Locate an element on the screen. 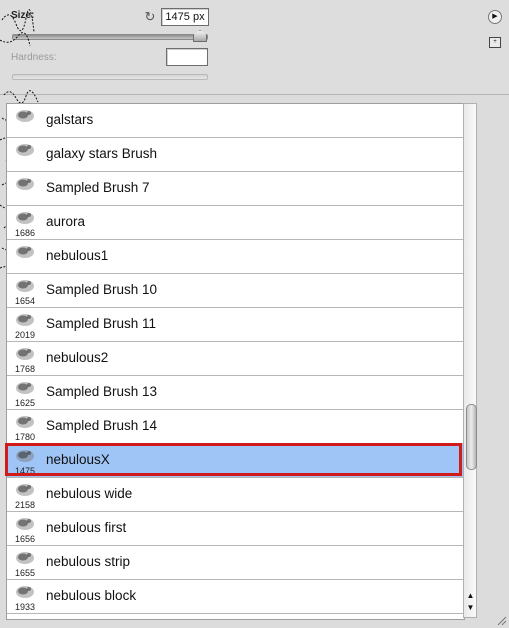 This screenshot has width=509, height=628. brush-preset-name: Sampled Brush 7 is located at coordinates (98, 187).